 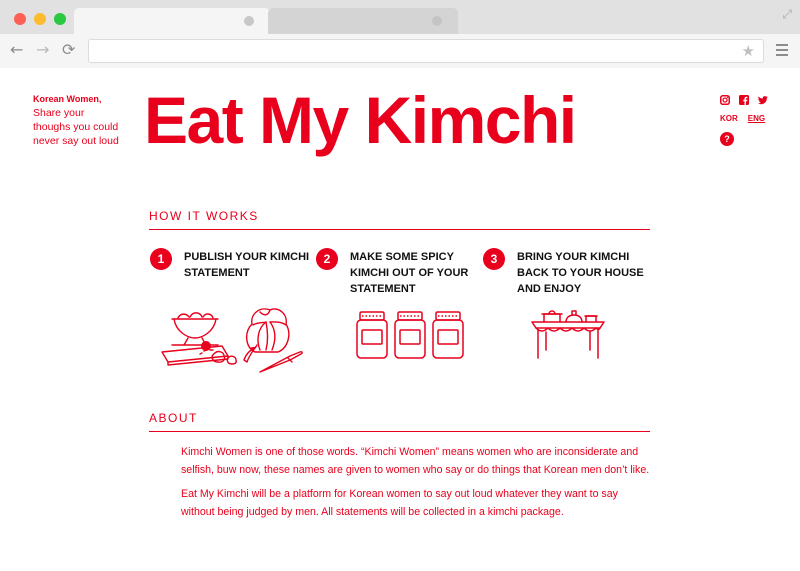 I want to click on step-label: PUBLISH YOUR KIMCHI STATEMENT, so click(x=247, y=265).